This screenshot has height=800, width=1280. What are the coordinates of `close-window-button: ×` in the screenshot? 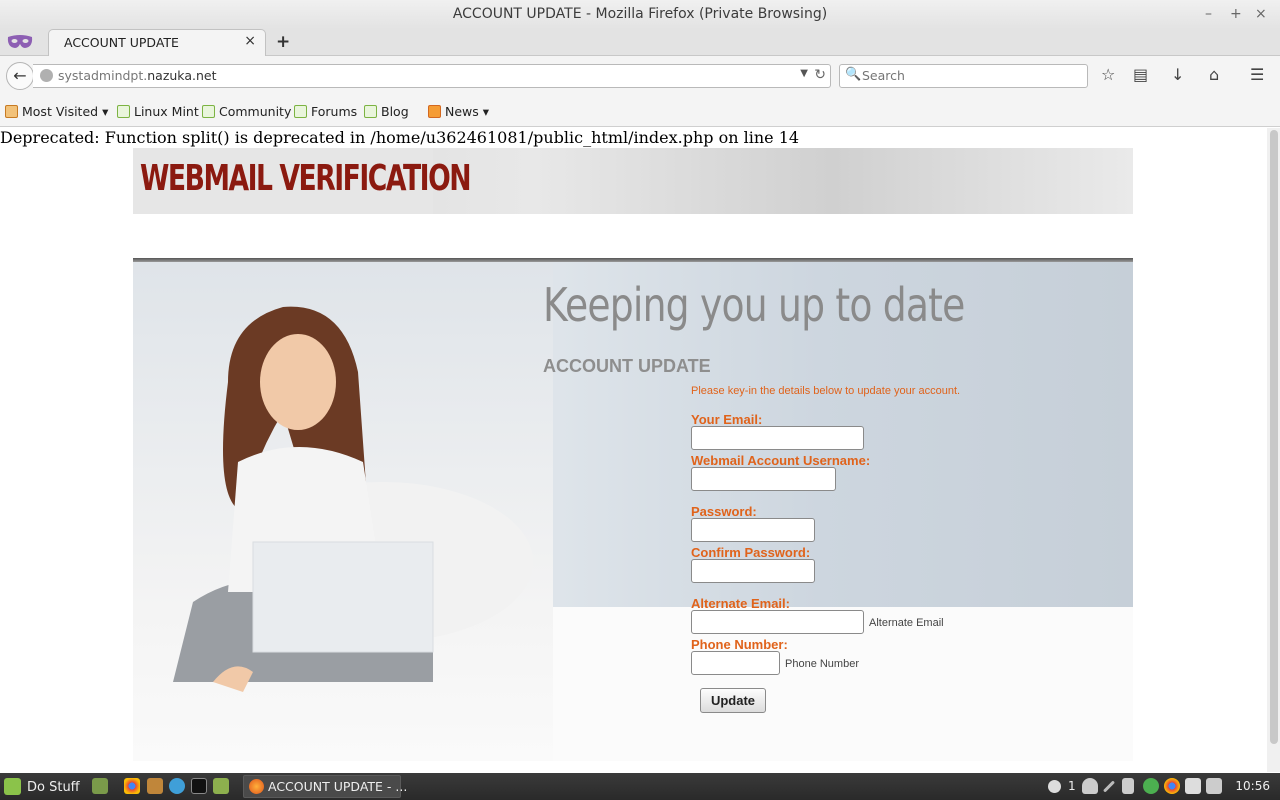 It's located at (1261, 14).